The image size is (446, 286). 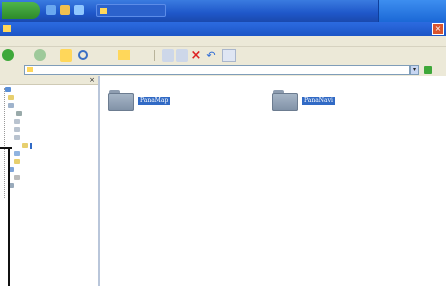 What do you see at coordinates (154, 101) in the screenshot?
I see `folder-label: PanaMap` at bounding box center [154, 101].